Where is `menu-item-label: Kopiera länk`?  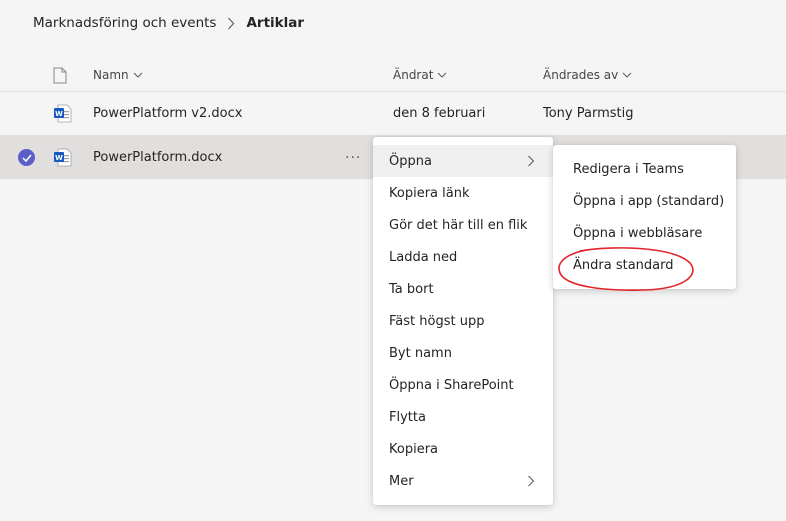
menu-item-label: Kopiera länk is located at coordinates (429, 193).